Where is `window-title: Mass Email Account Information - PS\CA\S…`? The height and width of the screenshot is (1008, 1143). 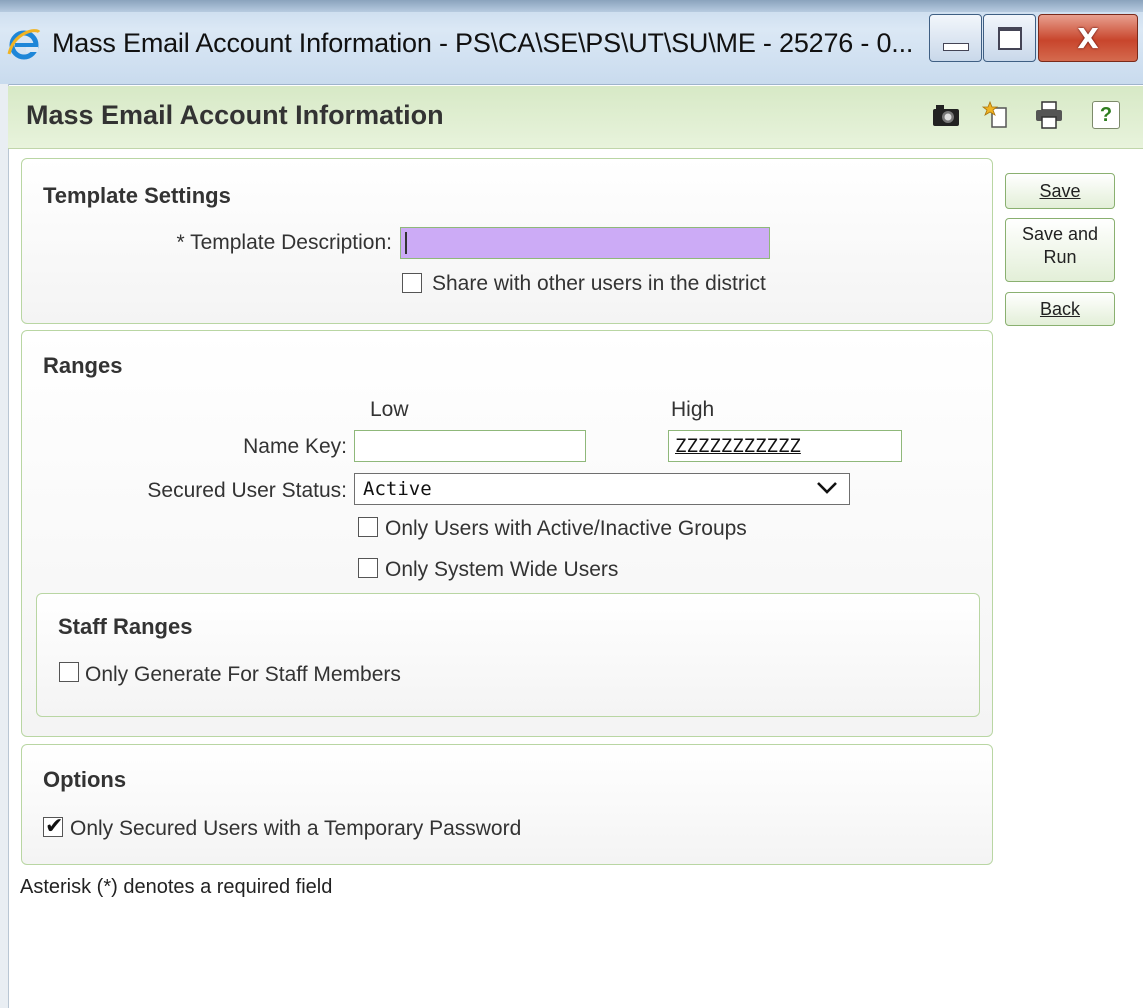
window-title: Mass Email Account Information - PS\CA\S… is located at coordinates (483, 43).